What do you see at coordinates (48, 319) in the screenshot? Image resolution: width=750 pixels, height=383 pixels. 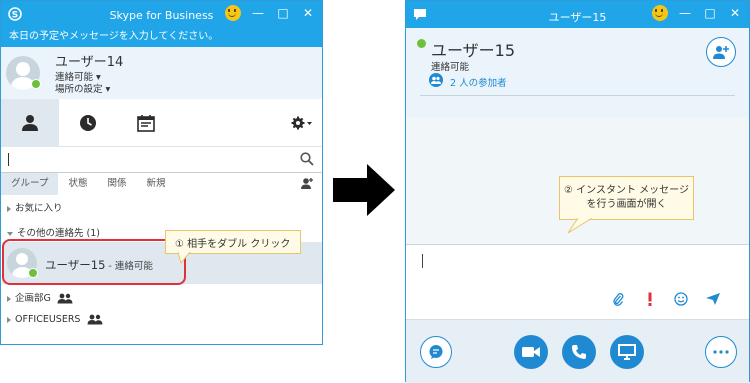 I see `group-label: OFFICEUSERS` at bounding box center [48, 319].